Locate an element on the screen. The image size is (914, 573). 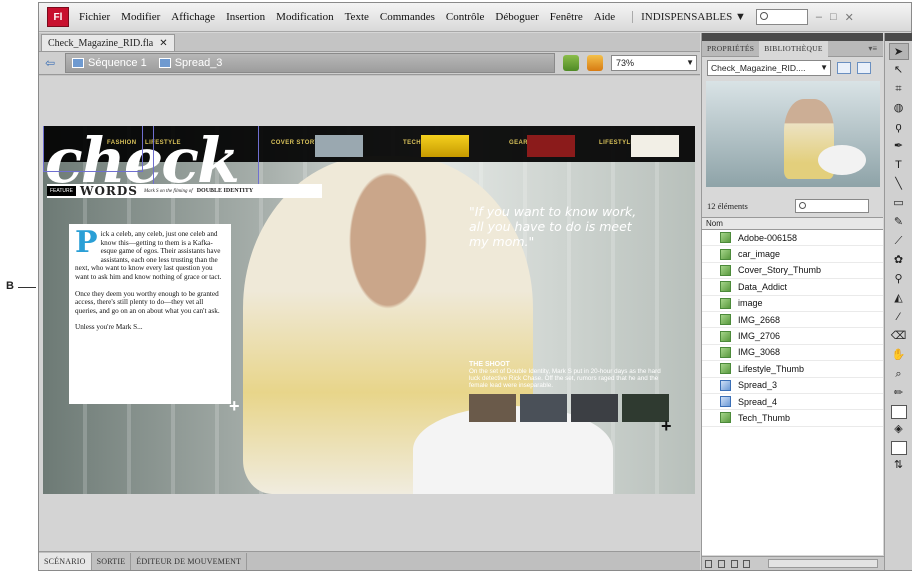
swap-colors-icon: ⇅ is located at coordinates (899, 465).